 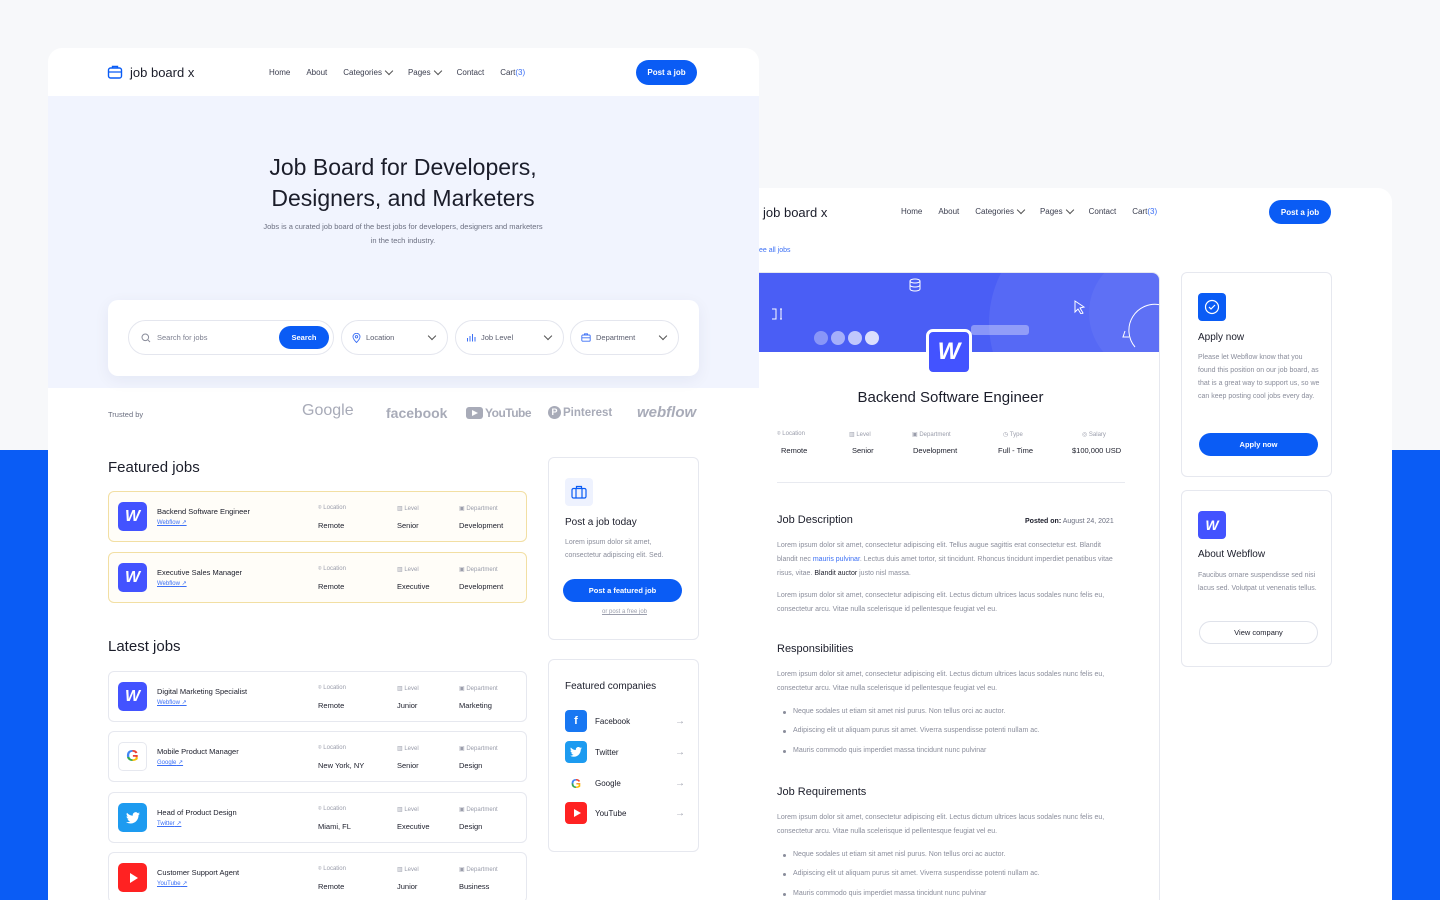 I want to click on search-button: Search, so click(x=304, y=337).